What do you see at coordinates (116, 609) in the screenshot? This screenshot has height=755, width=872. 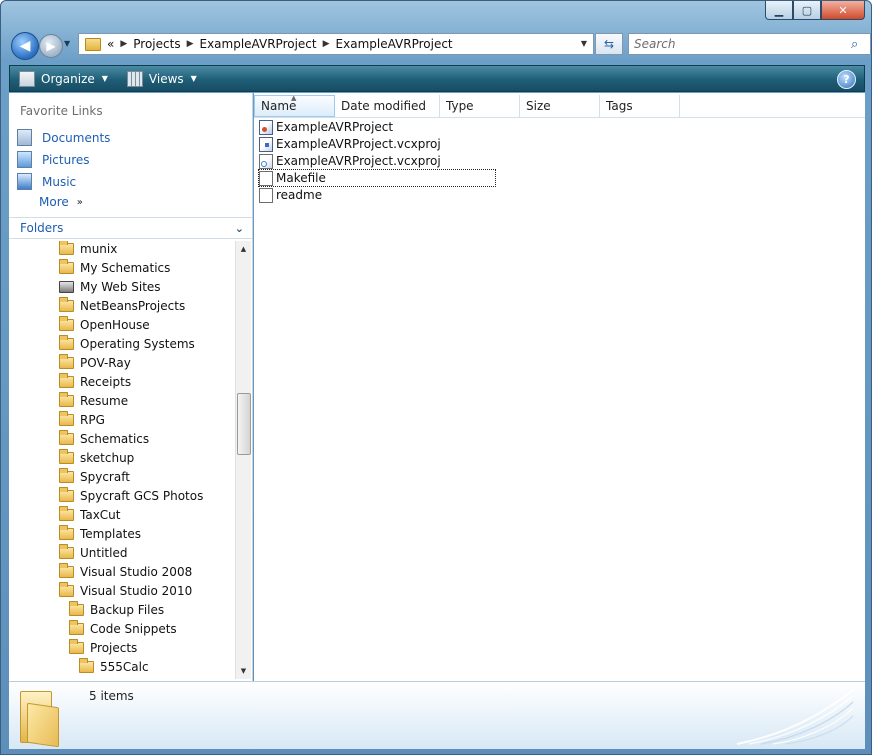 I see `folder-tree-item: Backup Files` at bounding box center [116, 609].